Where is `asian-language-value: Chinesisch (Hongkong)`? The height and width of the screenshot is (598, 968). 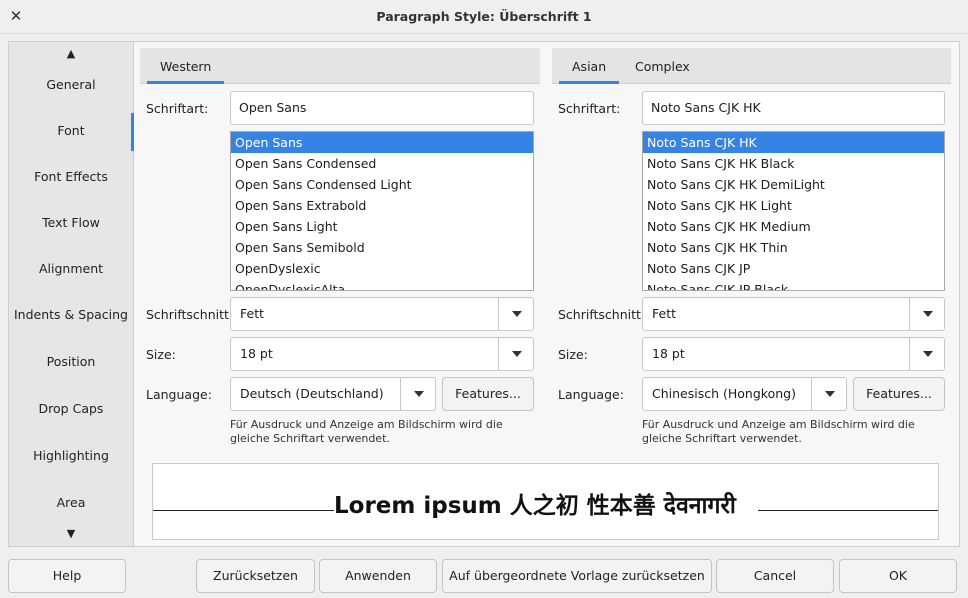 asian-language-value: Chinesisch (Hongkong) is located at coordinates (724, 393).